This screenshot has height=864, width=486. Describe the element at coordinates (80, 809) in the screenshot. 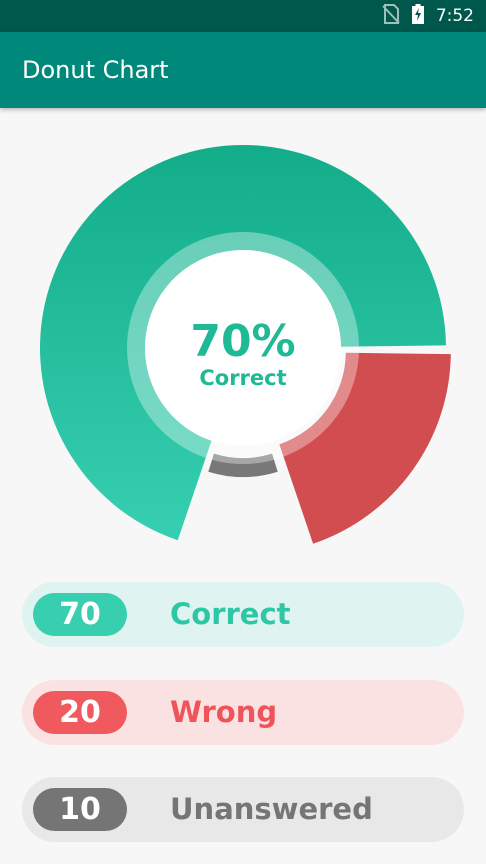

I see `legend-value-unanswered: 10` at that location.